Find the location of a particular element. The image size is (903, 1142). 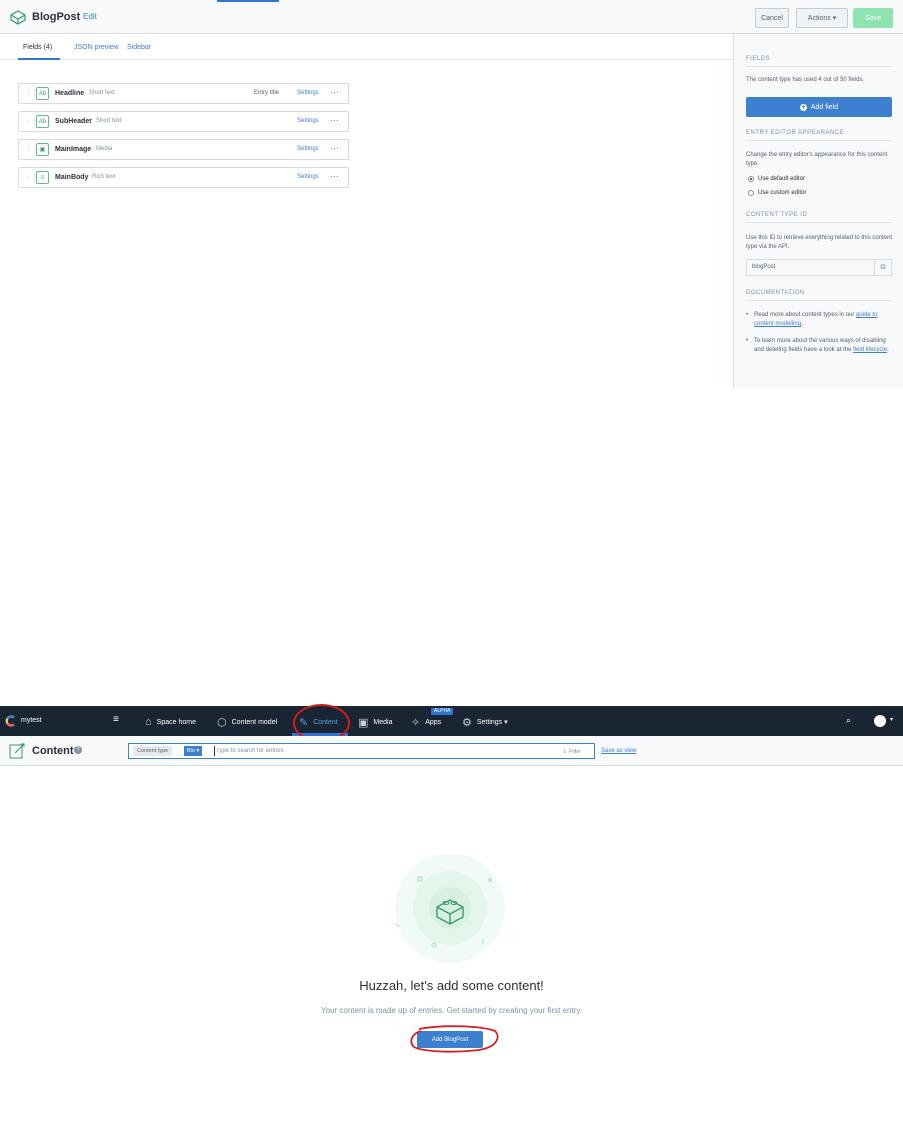

entry-search-bar: Content type Blo ▾ ⏚ Filter is located at coordinates (361, 751).